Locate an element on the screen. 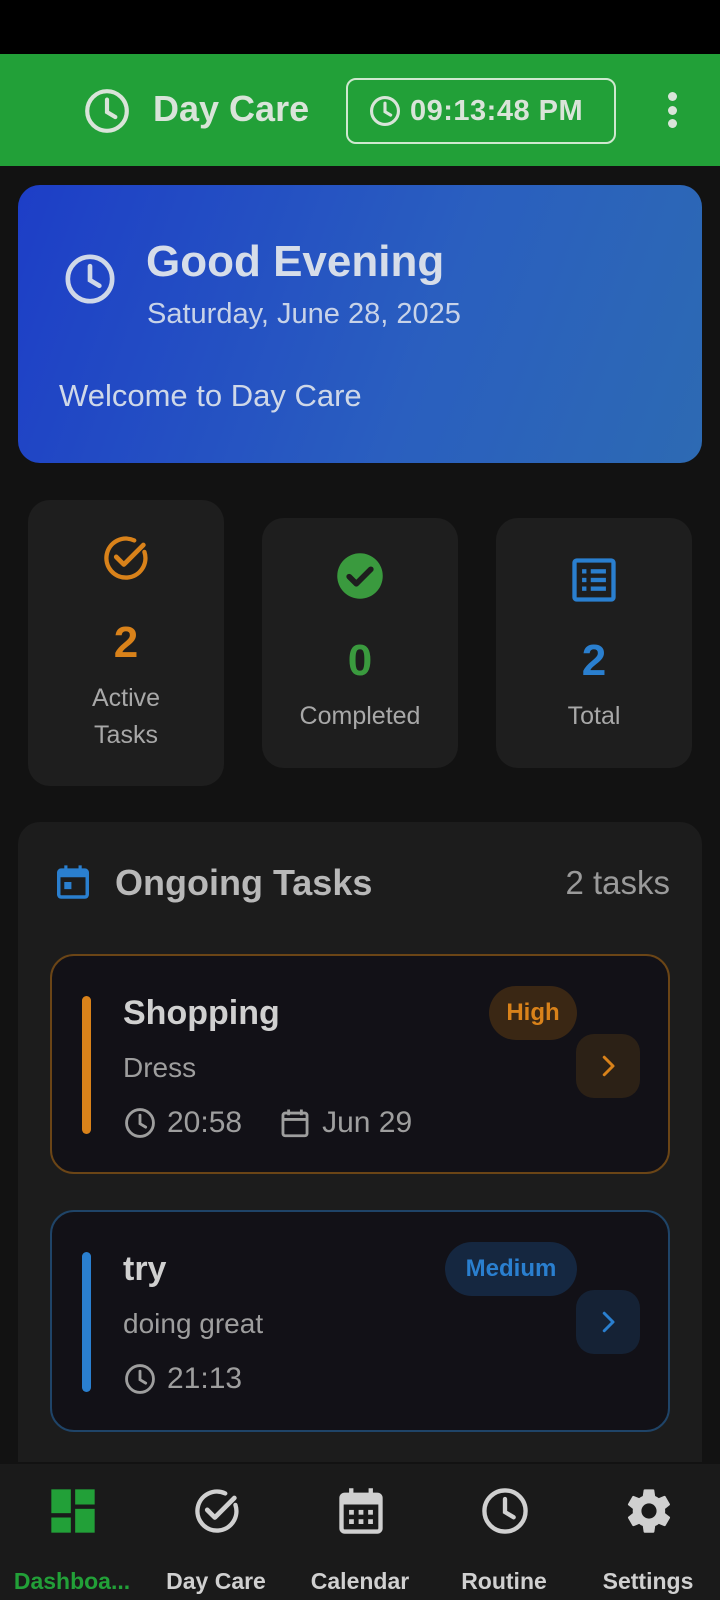 The height and width of the screenshot is (1600, 720). clock-chip: 09:13:48 PM is located at coordinates (481, 111).